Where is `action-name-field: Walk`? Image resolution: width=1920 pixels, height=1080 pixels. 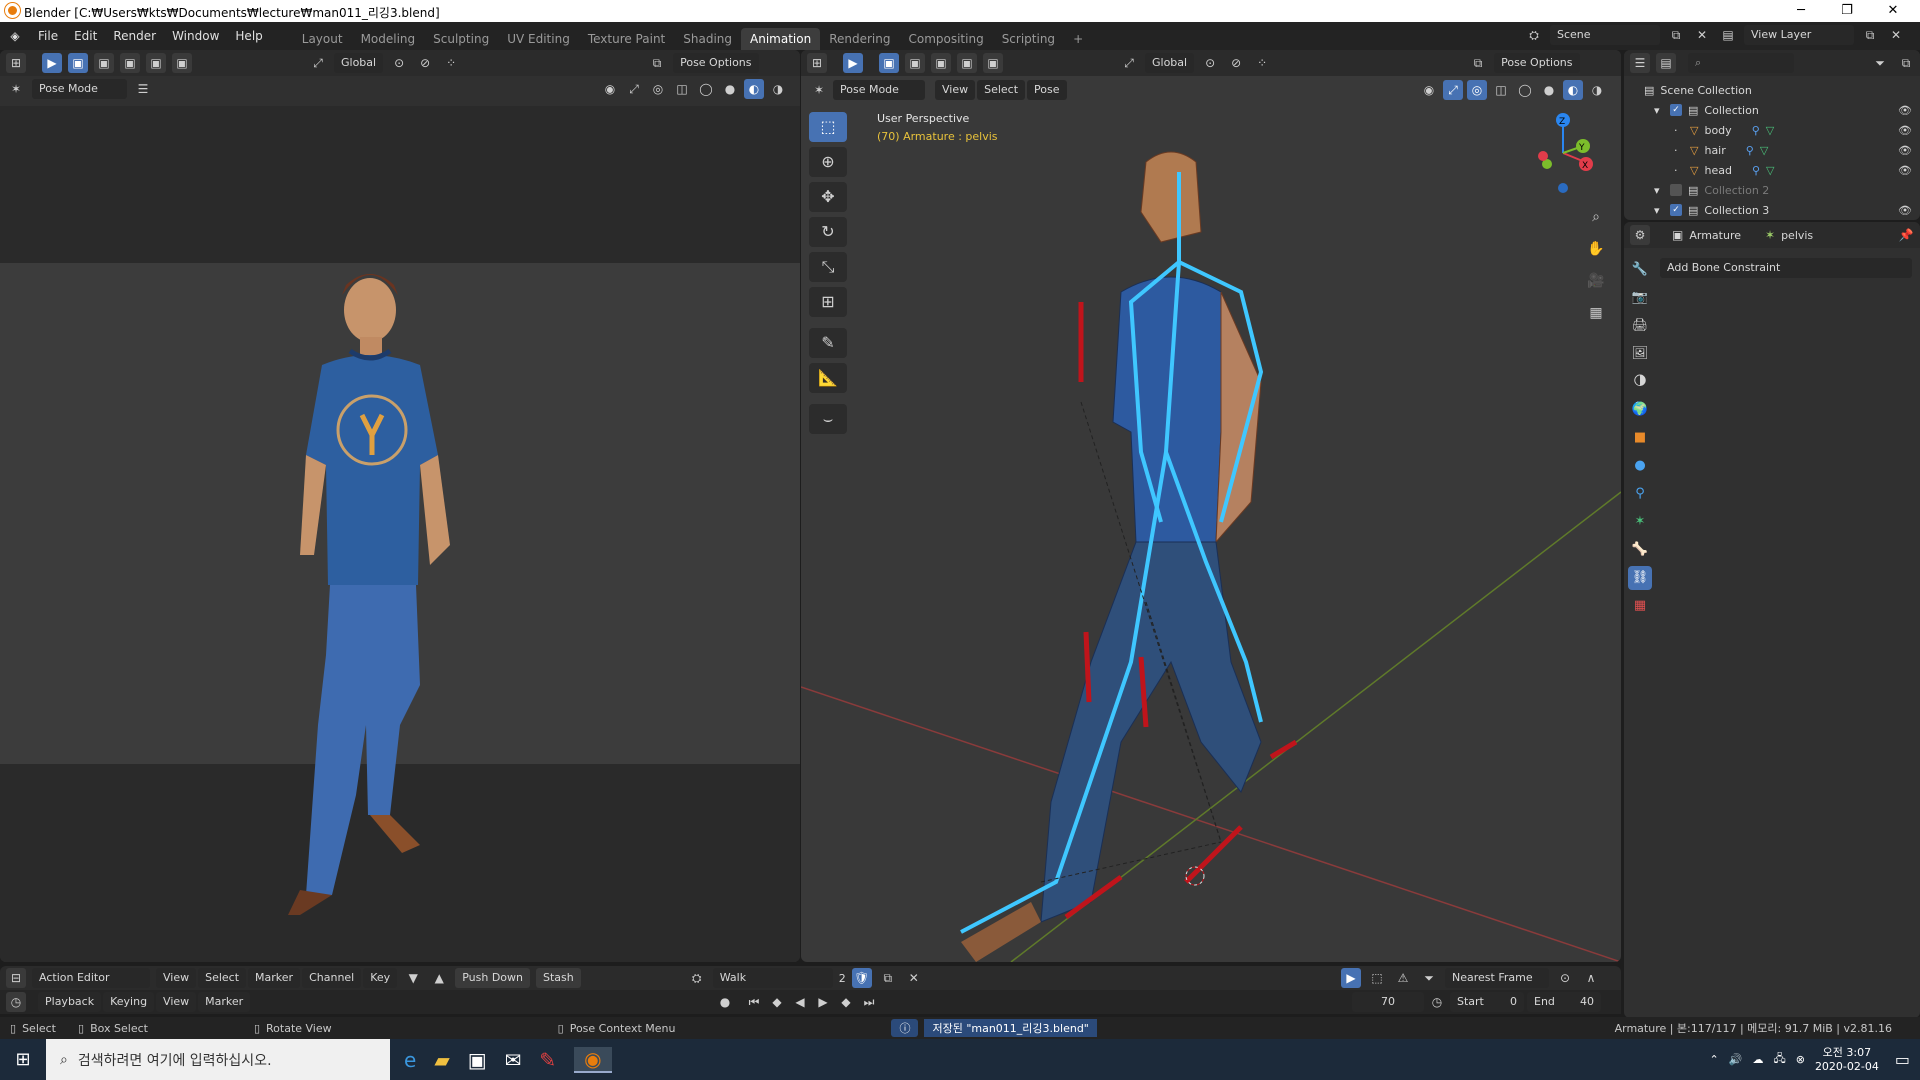
action-name-field: Walk is located at coordinates (772, 978).